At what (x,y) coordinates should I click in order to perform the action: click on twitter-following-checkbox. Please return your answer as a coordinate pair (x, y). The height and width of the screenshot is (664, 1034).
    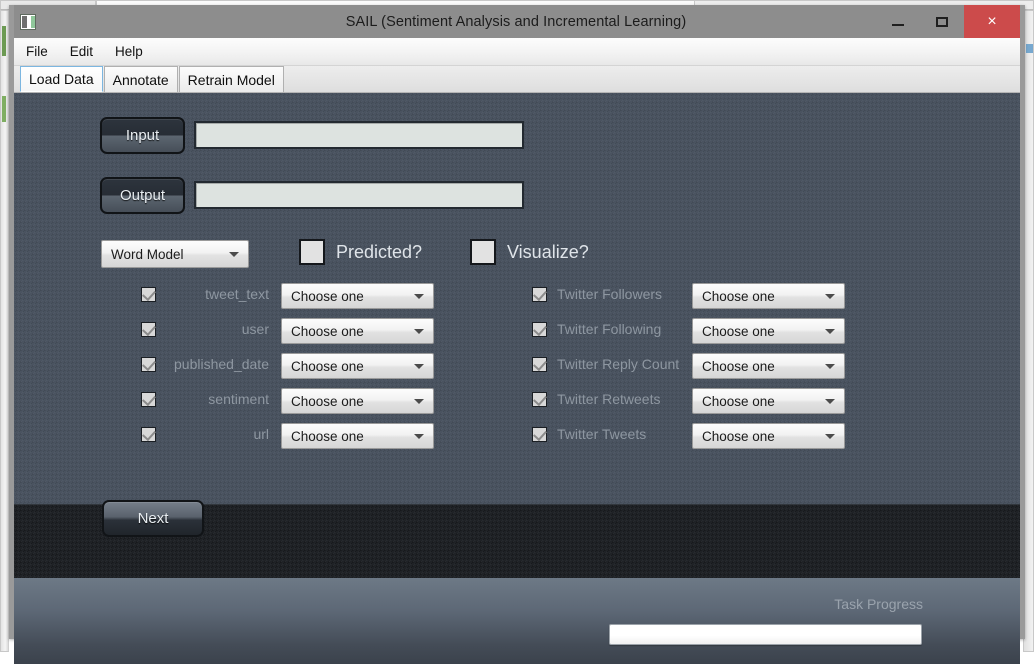
    Looking at the image, I should click on (539, 329).